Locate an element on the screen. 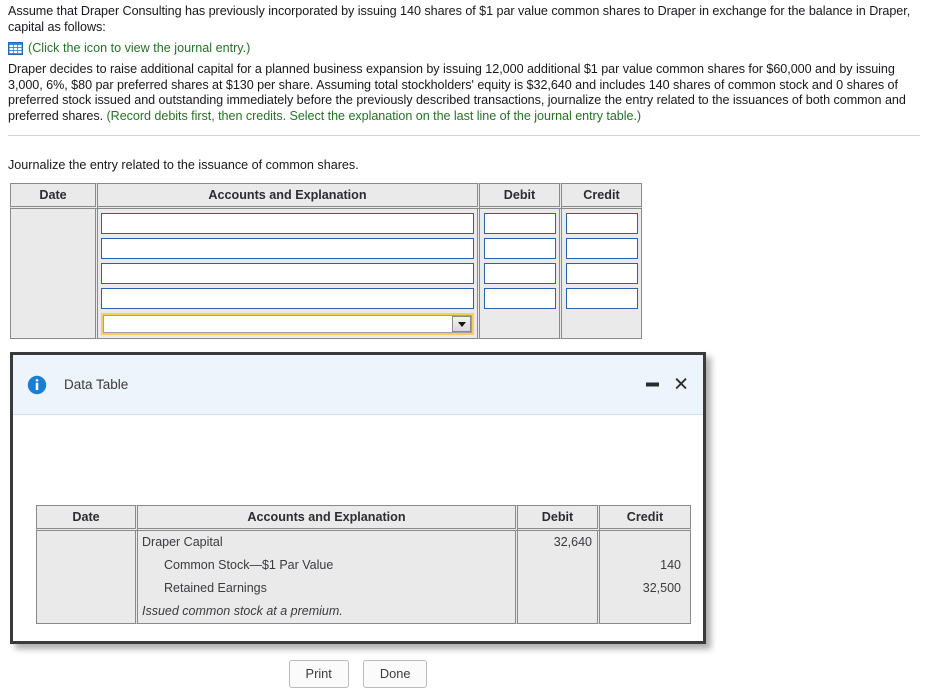 Image resolution: width=930 pixels, height=688 pixels. answer-credit-cell is located at coordinates (602, 274).